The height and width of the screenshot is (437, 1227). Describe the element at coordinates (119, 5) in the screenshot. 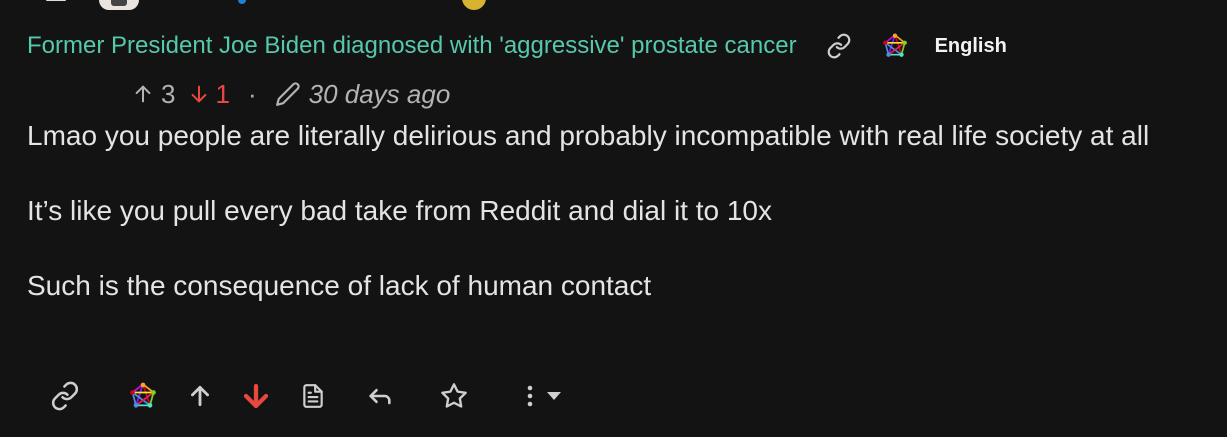

I see `avatar` at that location.